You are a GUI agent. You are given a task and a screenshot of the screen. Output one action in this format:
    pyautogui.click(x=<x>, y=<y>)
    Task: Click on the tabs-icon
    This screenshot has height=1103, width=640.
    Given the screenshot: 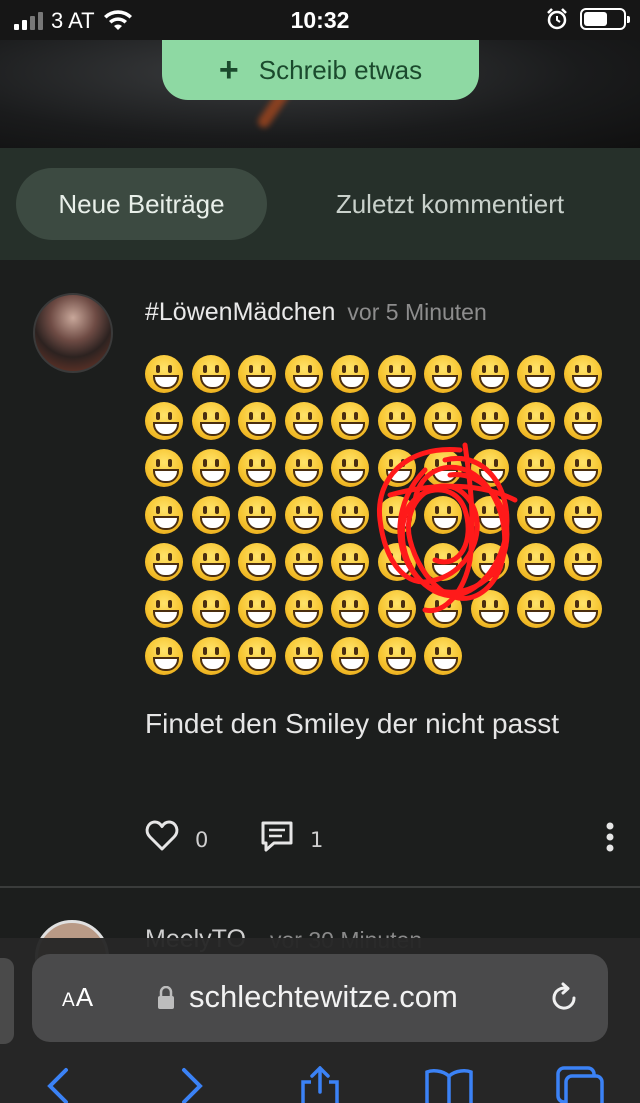 What is the action you would take?
    pyautogui.click(x=579, y=1084)
    